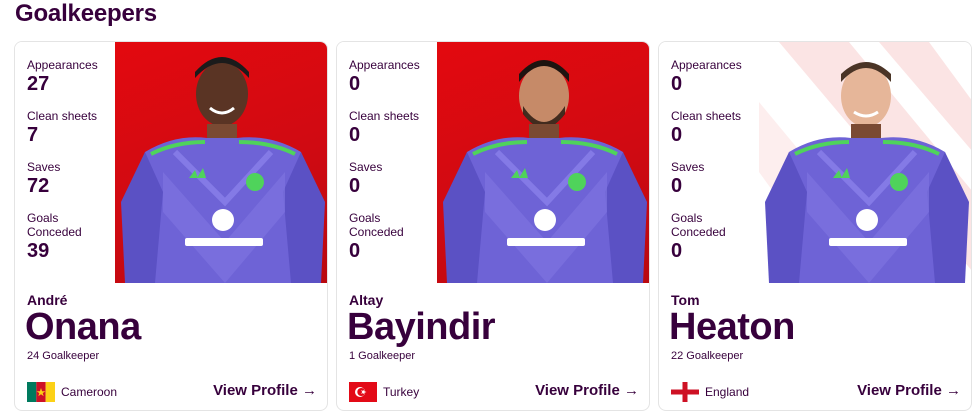  I want to click on stat-saves: Saves 72, so click(43, 179).